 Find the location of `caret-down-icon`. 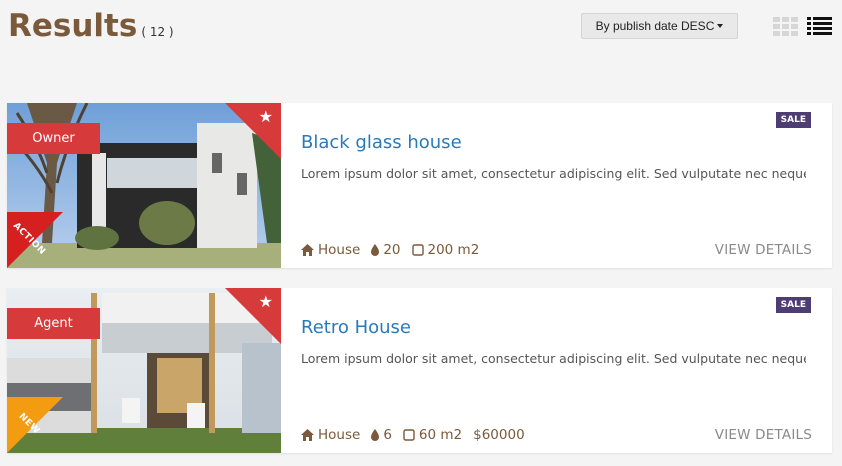

caret-down-icon is located at coordinates (720, 26).